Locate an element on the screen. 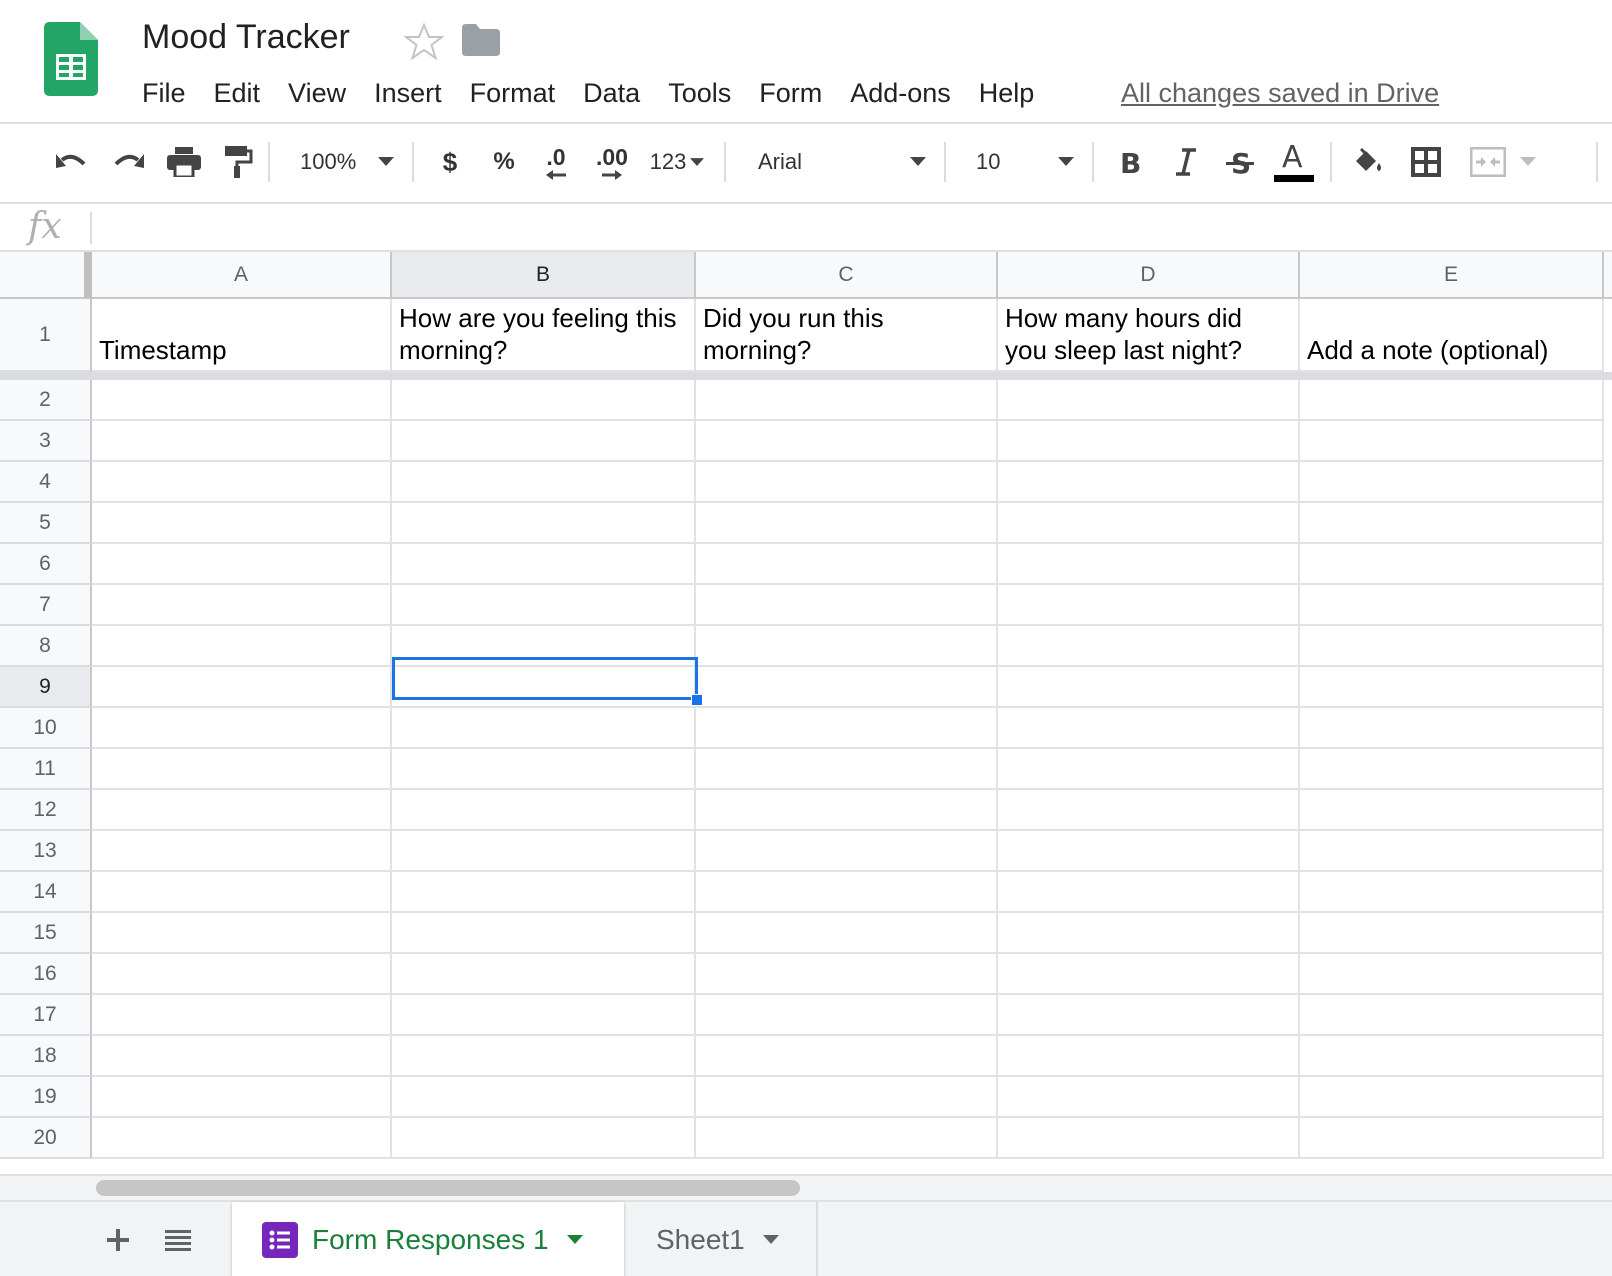  cell-b13 is located at coordinates (544, 851).